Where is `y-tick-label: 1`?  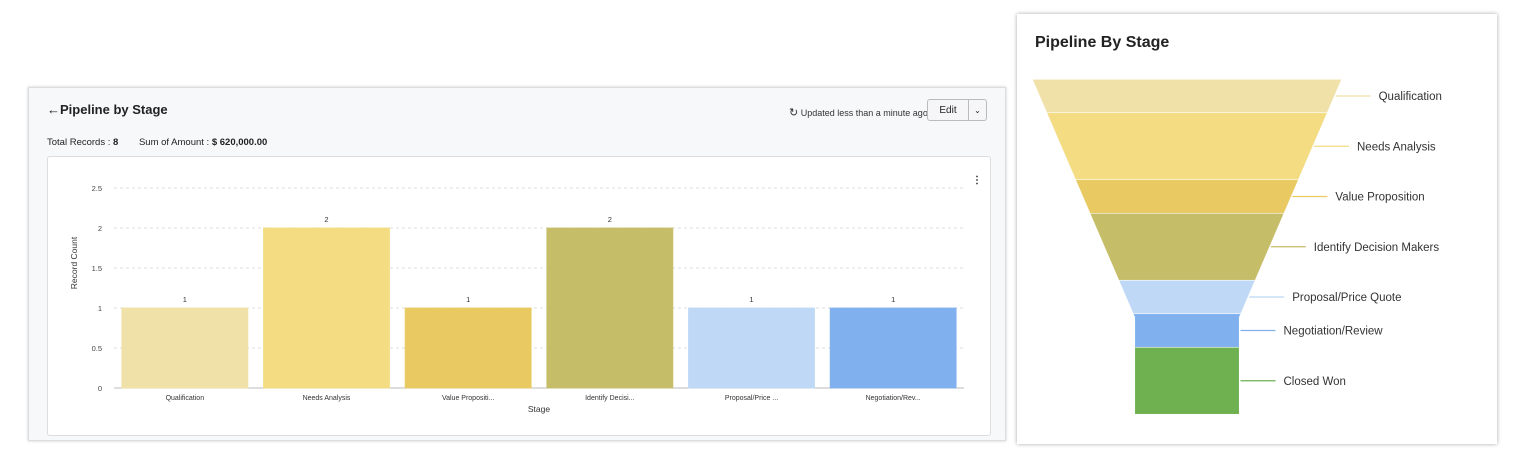 y-tick-label: 1 is located at coordinates (100, 308).